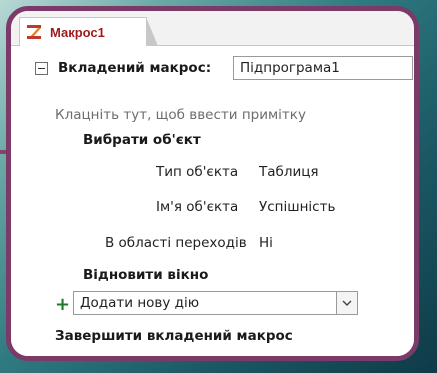 The width and height of the screenshot is (437, 373). What do you see at coordinates (176, 243) in the screenshot?
I see `in-nav-pane-label: В області переходів` at bounding box center [176, 243].